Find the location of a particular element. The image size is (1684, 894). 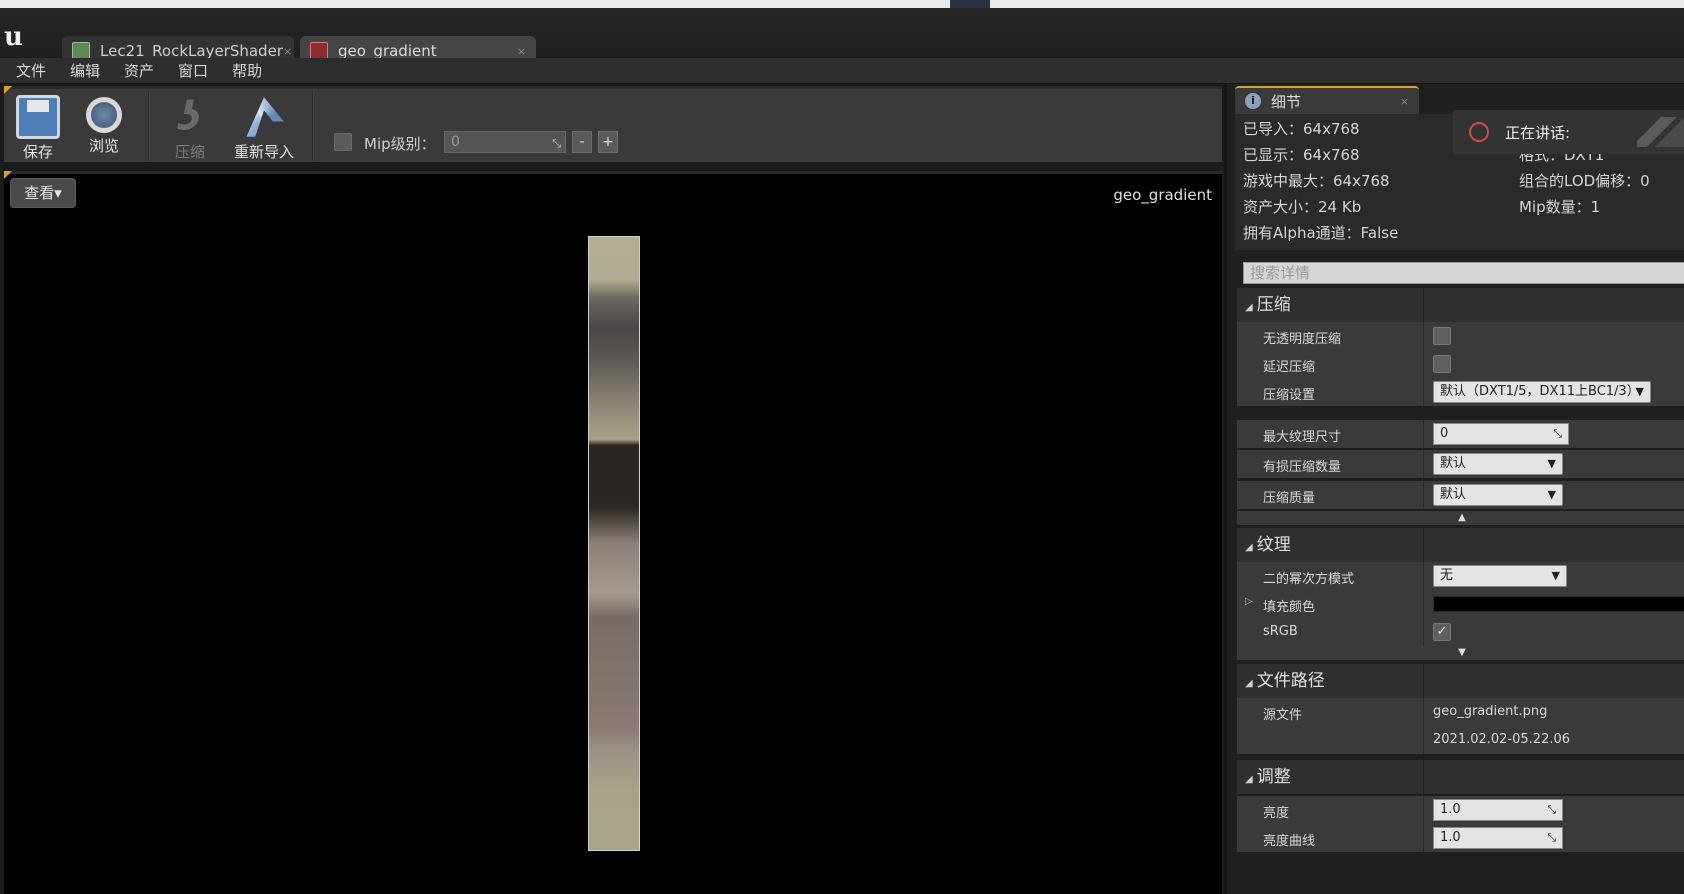

compression-quality-dropdown: 默认 ▼ is located at coordinates (1498, 495).